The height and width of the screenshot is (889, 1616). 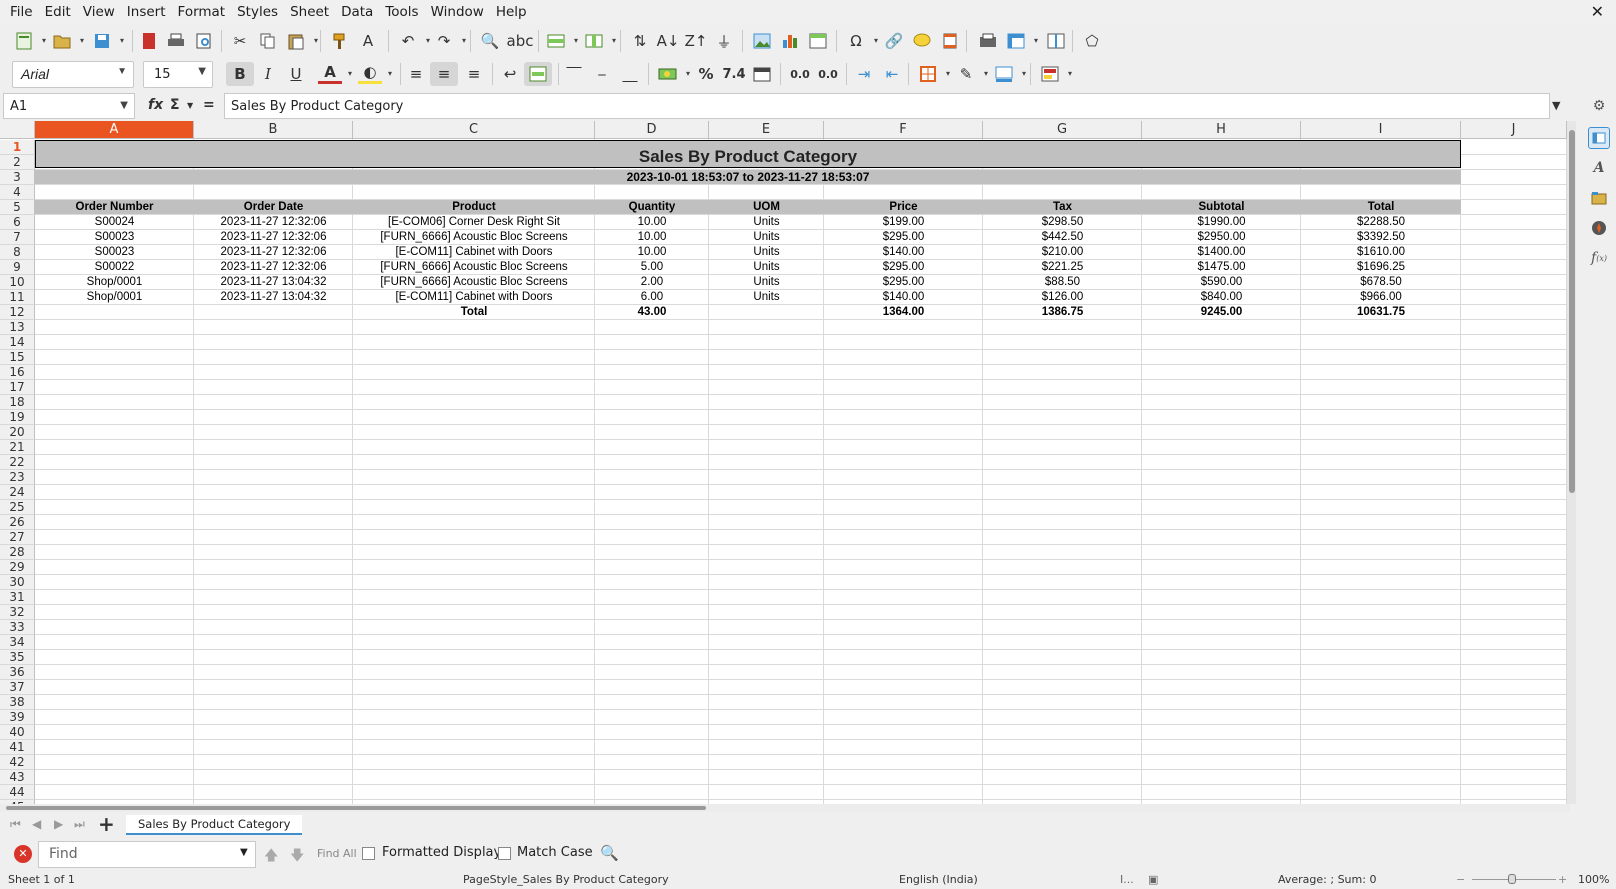 What do you see at coordinates (114, 267) in the screenshot?
I see `data-cell: S00022` at bounding box center [114, 267].